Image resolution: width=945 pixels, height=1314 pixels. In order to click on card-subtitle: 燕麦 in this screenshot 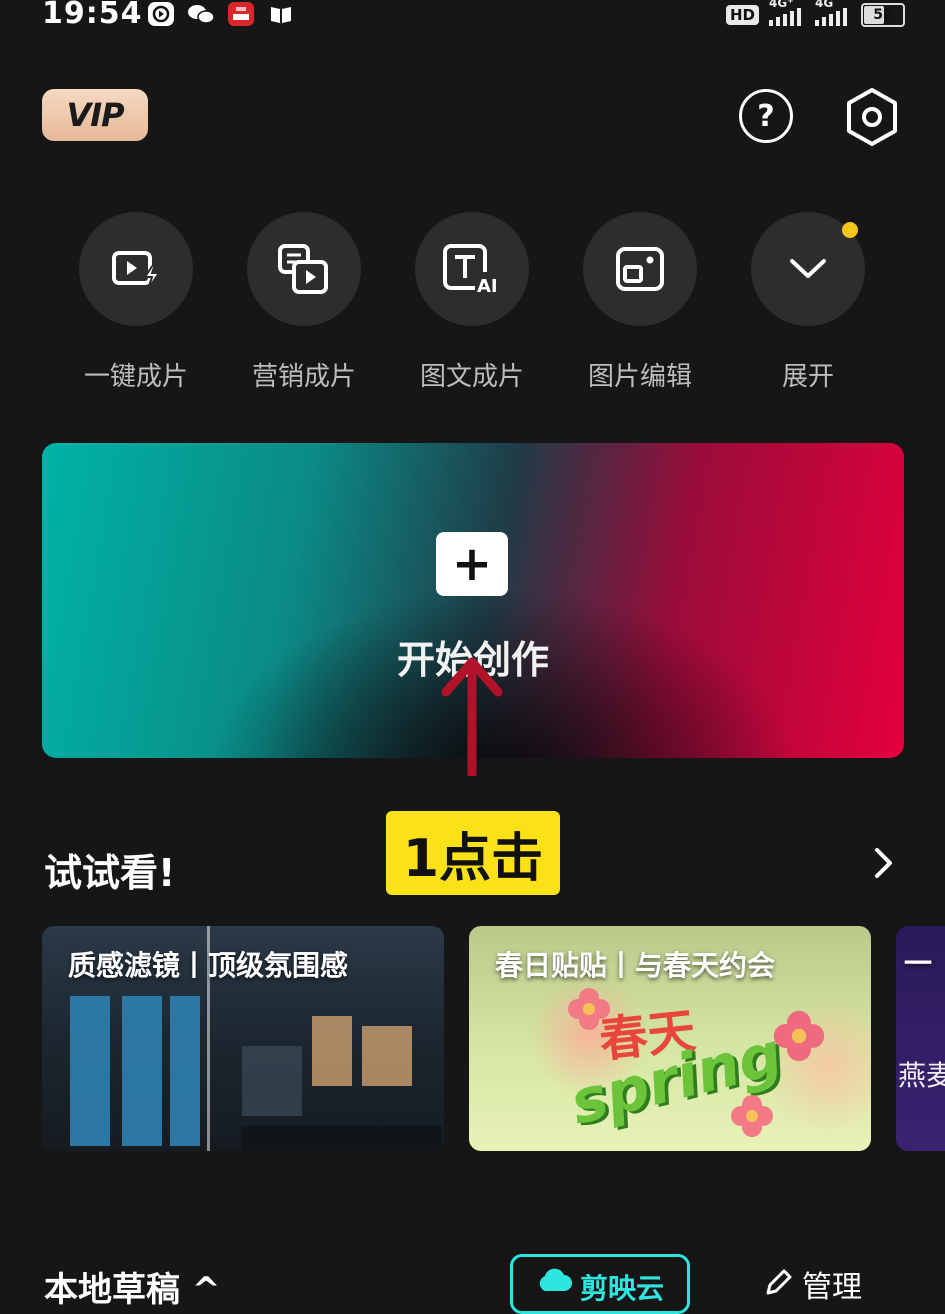, I will do `click(921, 1075)`.